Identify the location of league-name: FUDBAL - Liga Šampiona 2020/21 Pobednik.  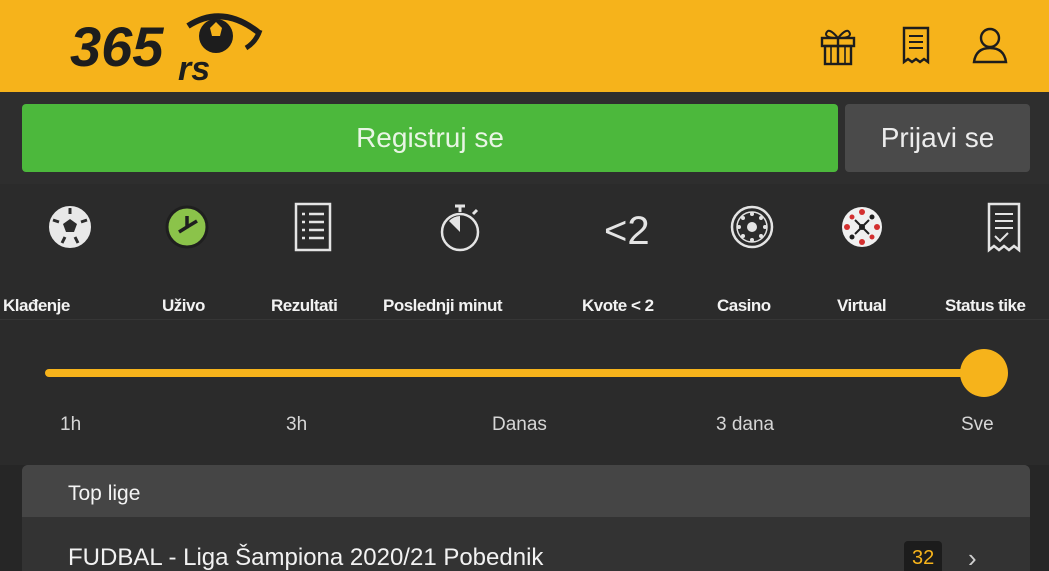
(306, 557).